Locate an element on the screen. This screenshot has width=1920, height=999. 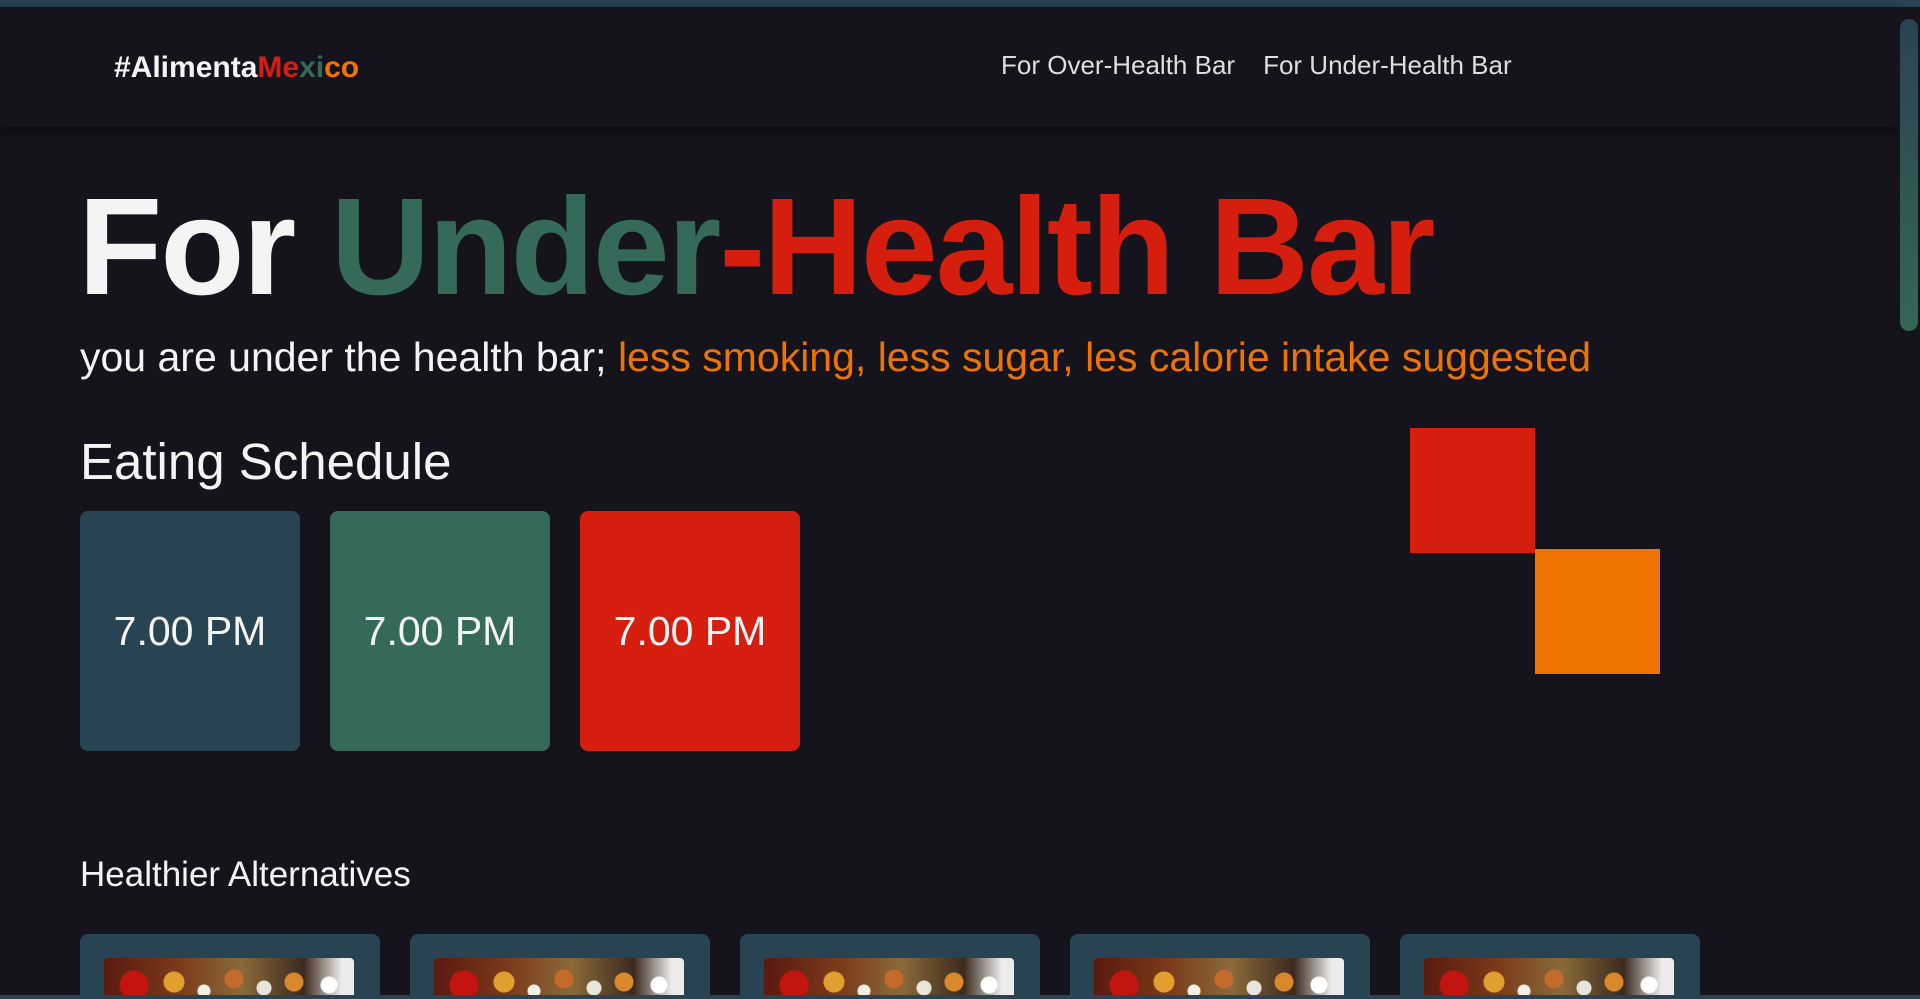
title-under: Under is located at coordinates (526, 247).